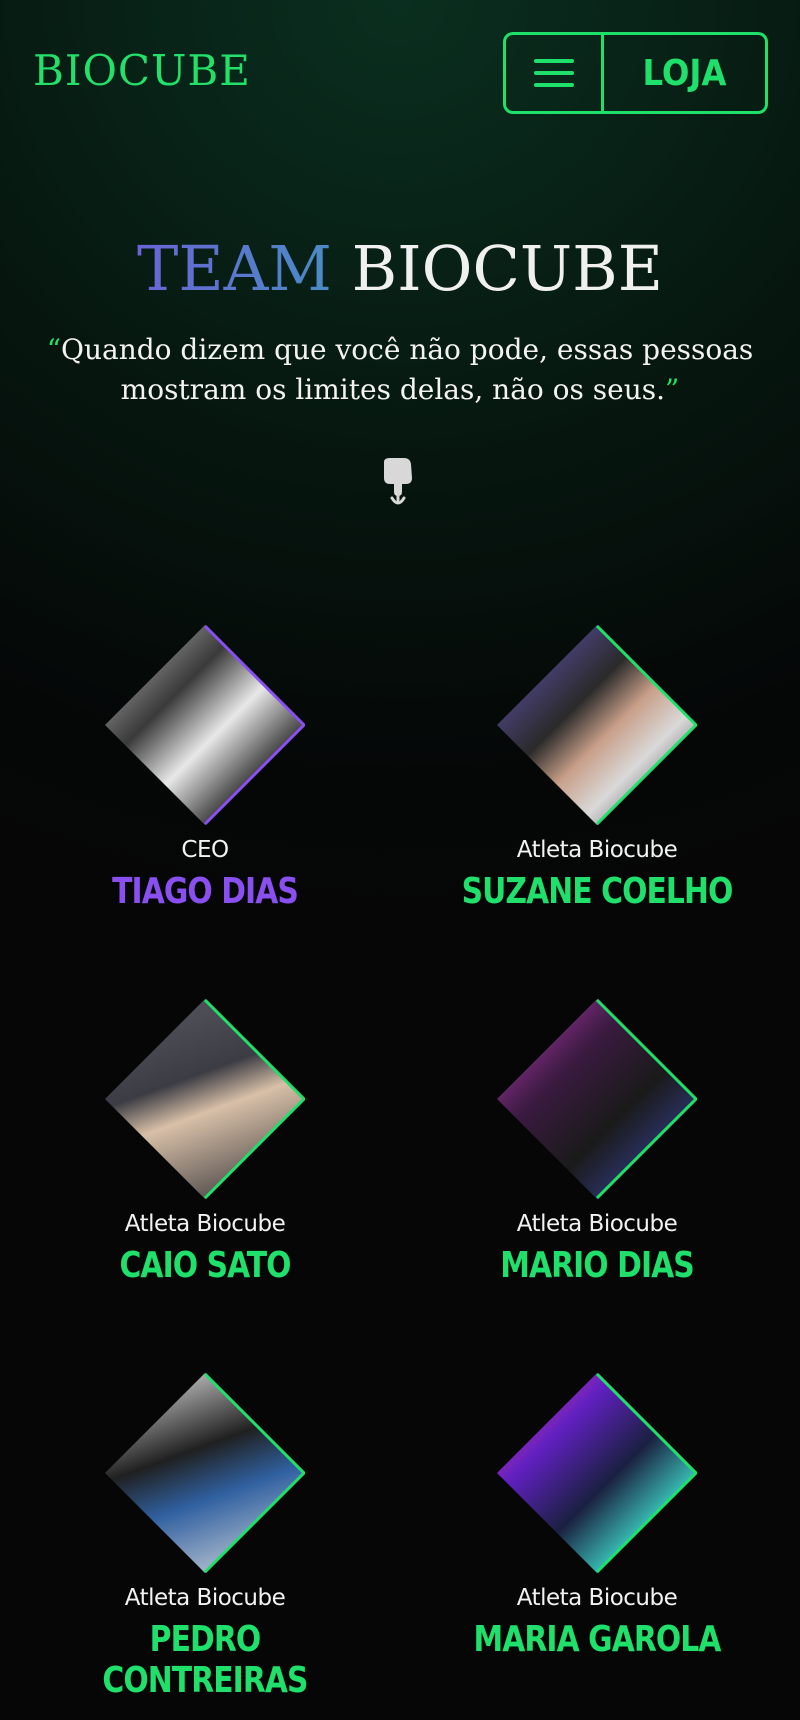 Image resolution: width=800 pixels, height=1720 pixels. Describe the element at coordinates (400, 482) in the screenshot. I see `hand-pointing-down-icon` at that location.